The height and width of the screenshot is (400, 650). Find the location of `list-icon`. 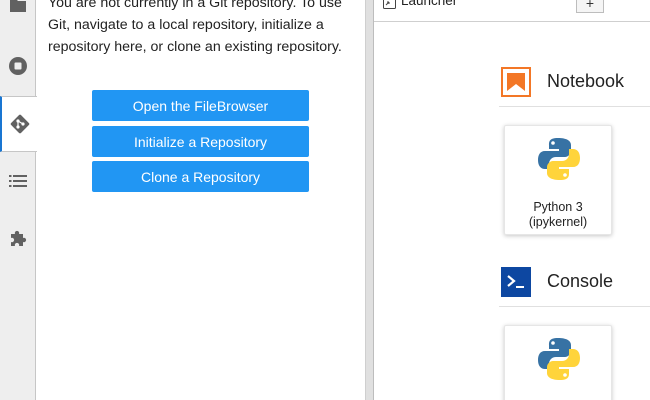

list-icon is located at coordinates (18, 181).